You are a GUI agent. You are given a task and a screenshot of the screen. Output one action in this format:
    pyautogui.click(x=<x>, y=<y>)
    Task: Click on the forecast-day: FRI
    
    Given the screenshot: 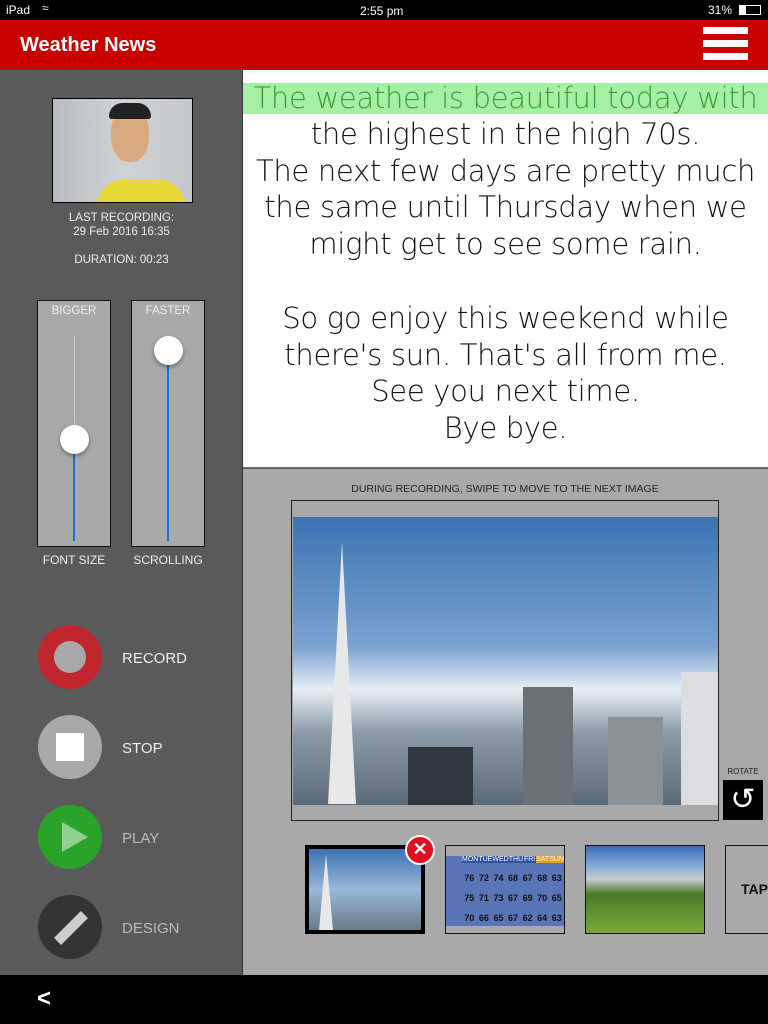 What is the action you would take?
    pyautogui.click(x=529, y=859)
    